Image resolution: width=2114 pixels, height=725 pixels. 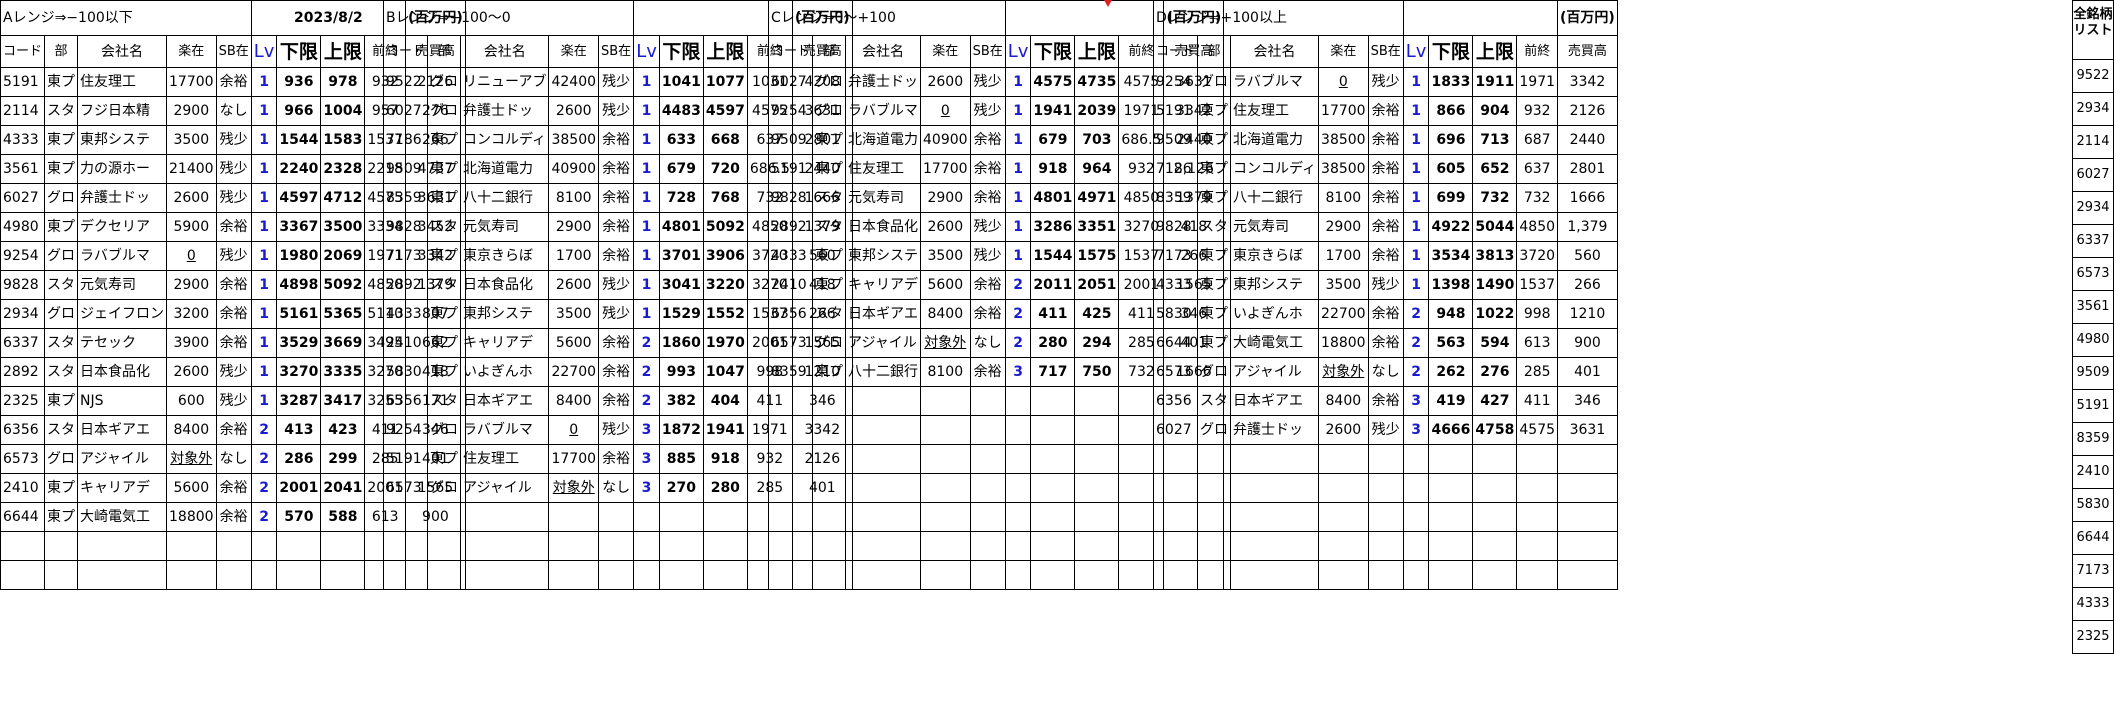 What do you see at coordinates (1587, 430) in the screenshot?
I see `cell-sales: 3631` at bounding box center [1587, 430].